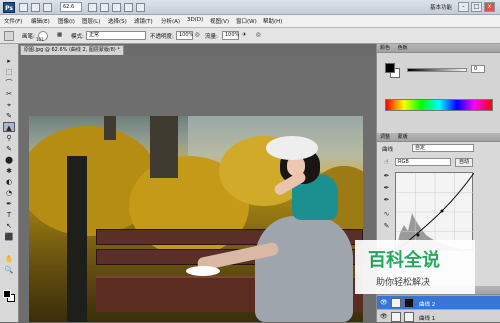 This screenshot has height=323, width=500. I want to click on tablet-size-icon: ◎, so click(258, 35).